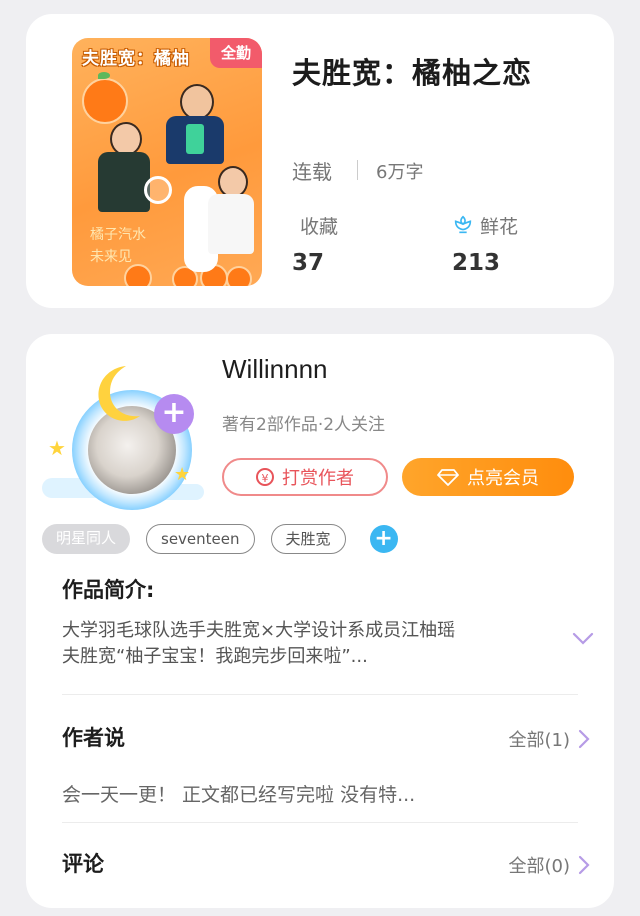  Describe the element at coordinates (383, 539) in the screenshot. I see `add-tag-button: +` at that location.